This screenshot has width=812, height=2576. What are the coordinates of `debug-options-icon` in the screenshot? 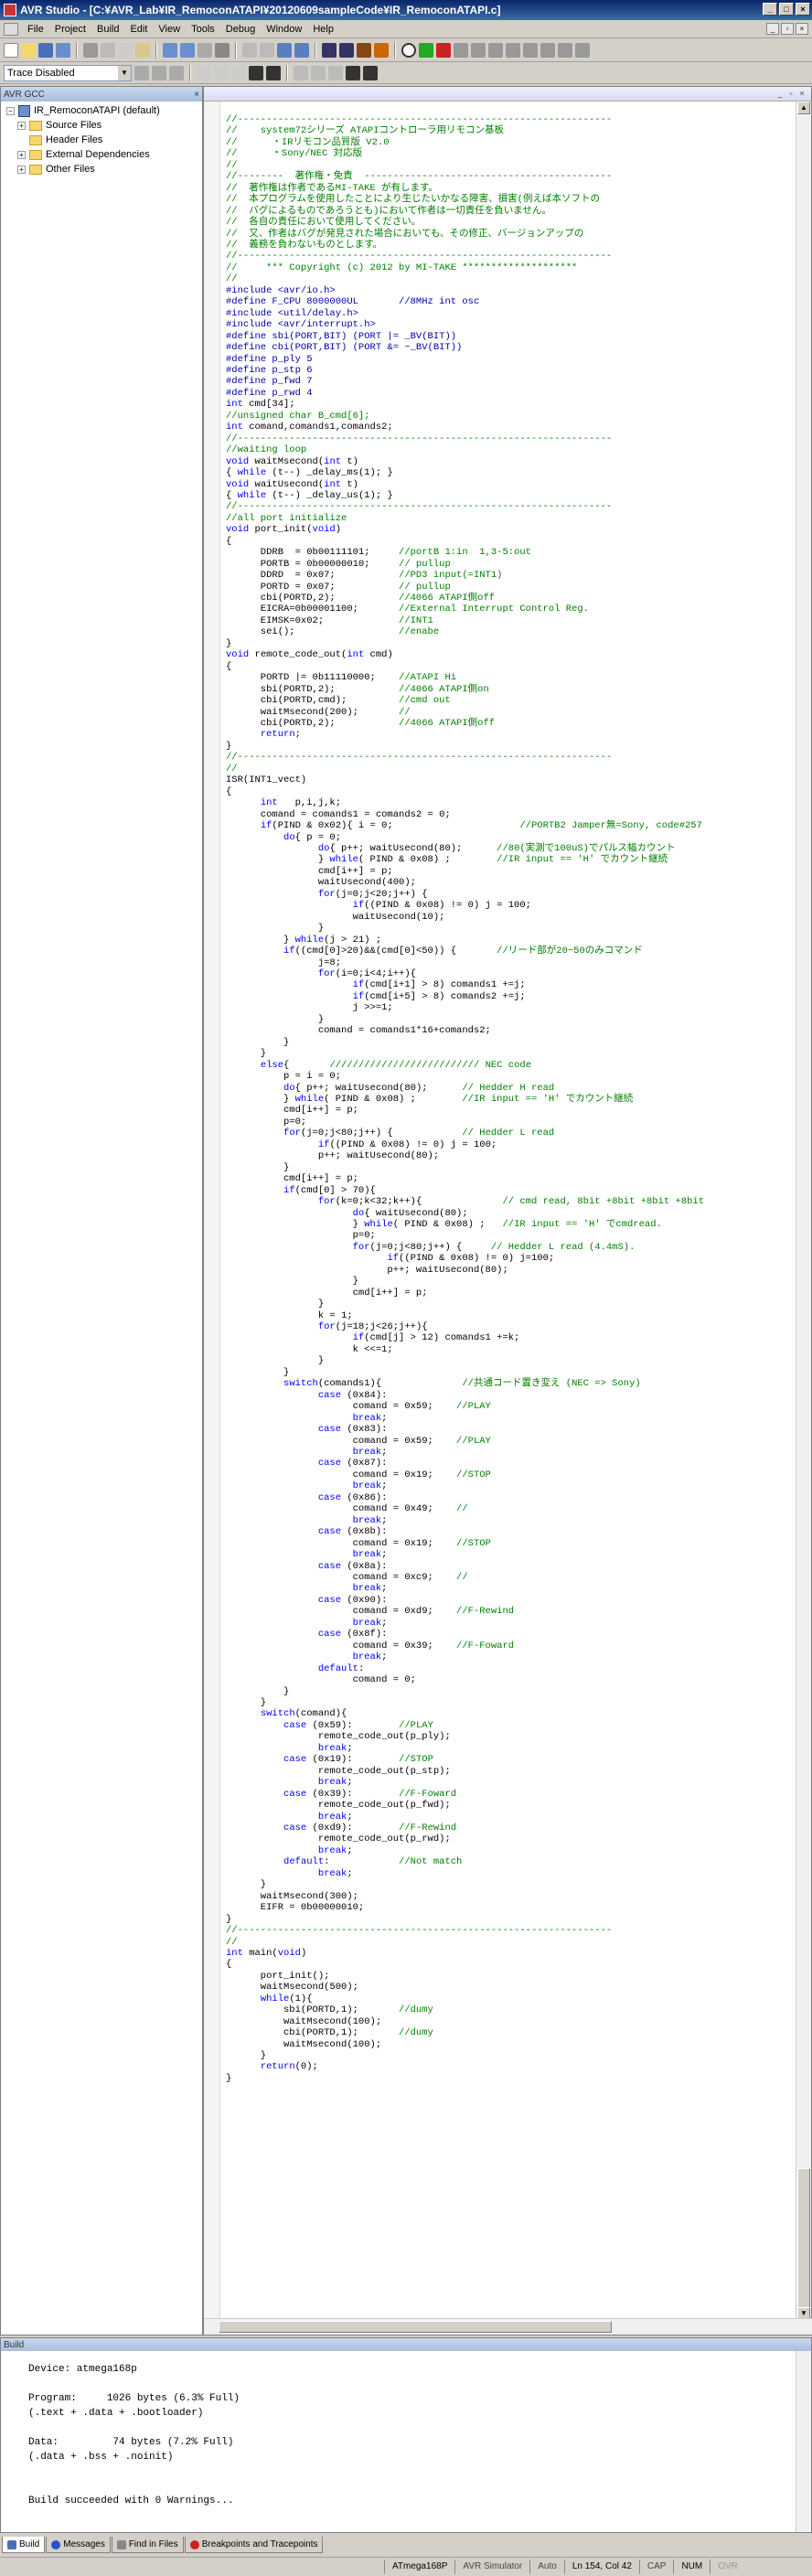 It's located at (370, 72).